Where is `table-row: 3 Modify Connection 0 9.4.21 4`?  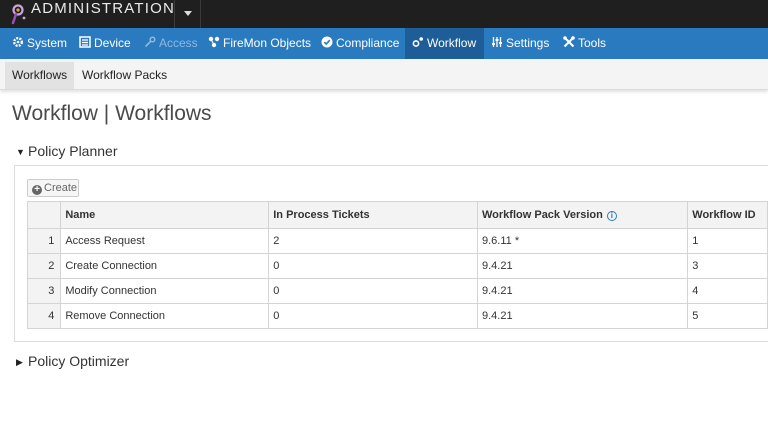 table-row: 3 Modify Connection 0 9.4.21 4 is located at coordinates (397, 291).